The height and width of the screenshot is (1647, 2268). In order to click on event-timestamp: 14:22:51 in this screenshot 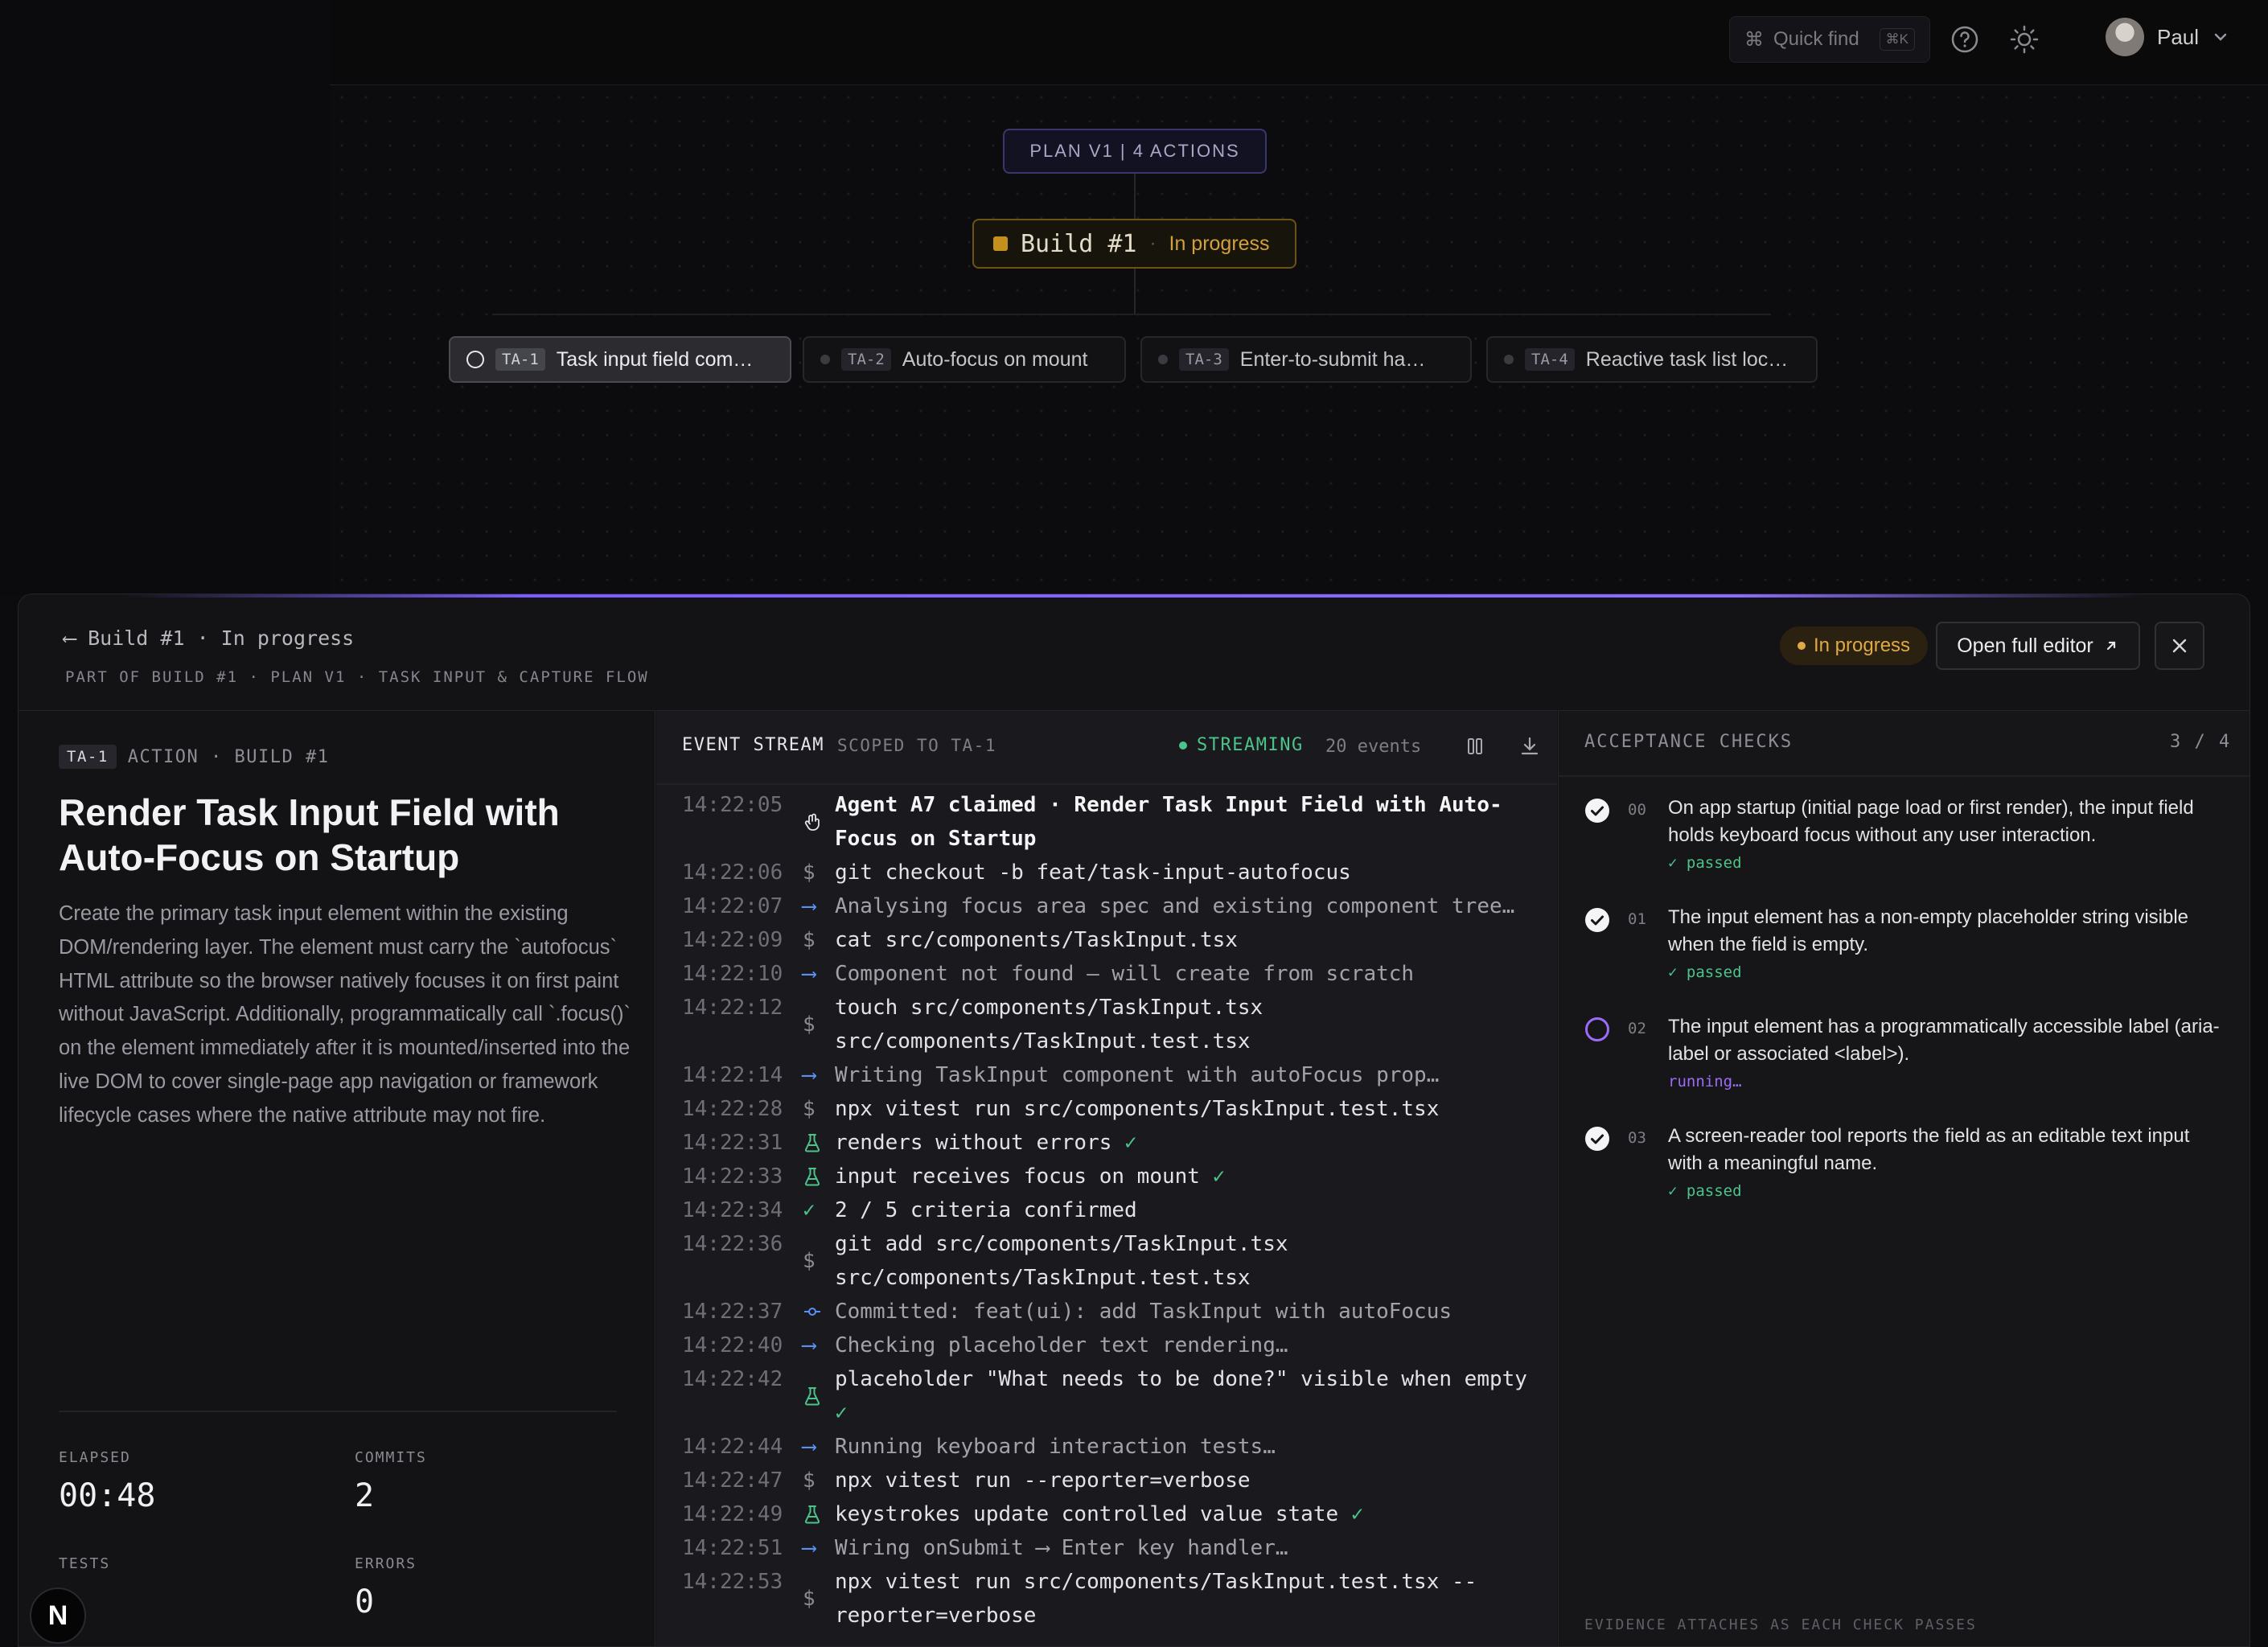, I will do `click(733, 1548)`.